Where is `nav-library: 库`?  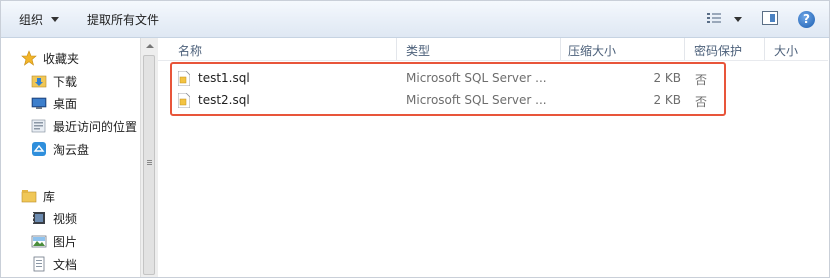 nav-library: 库 is located at coordinates (38, 196).